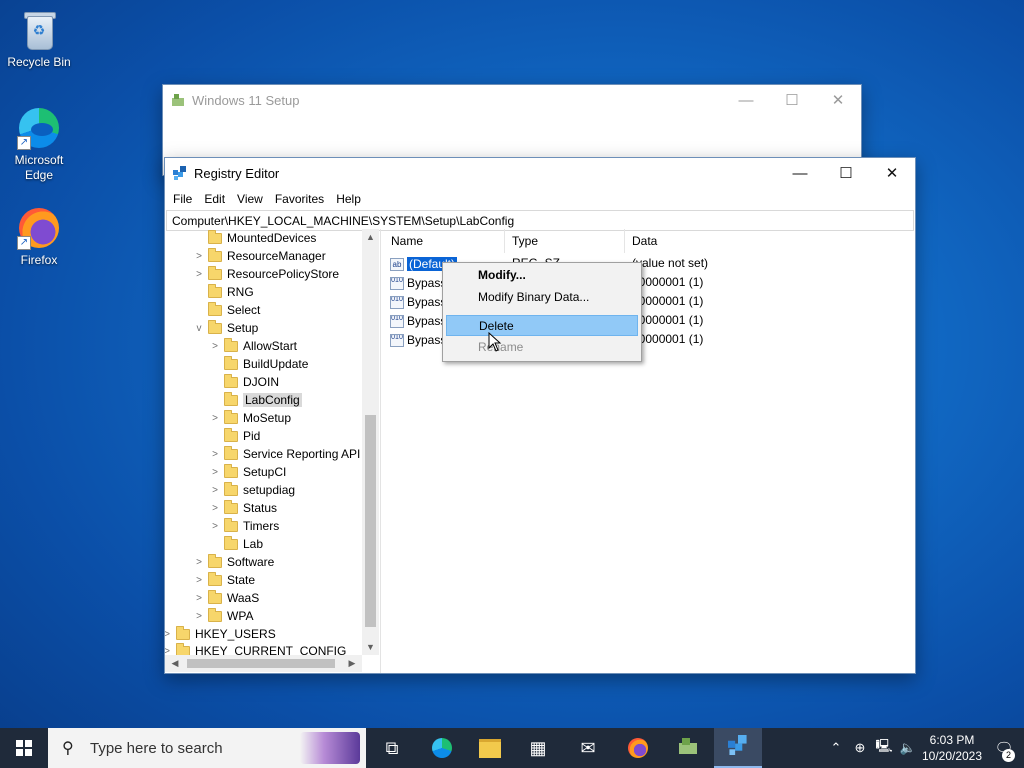  I want to click on taskbar-firefox, so click(638, 748).